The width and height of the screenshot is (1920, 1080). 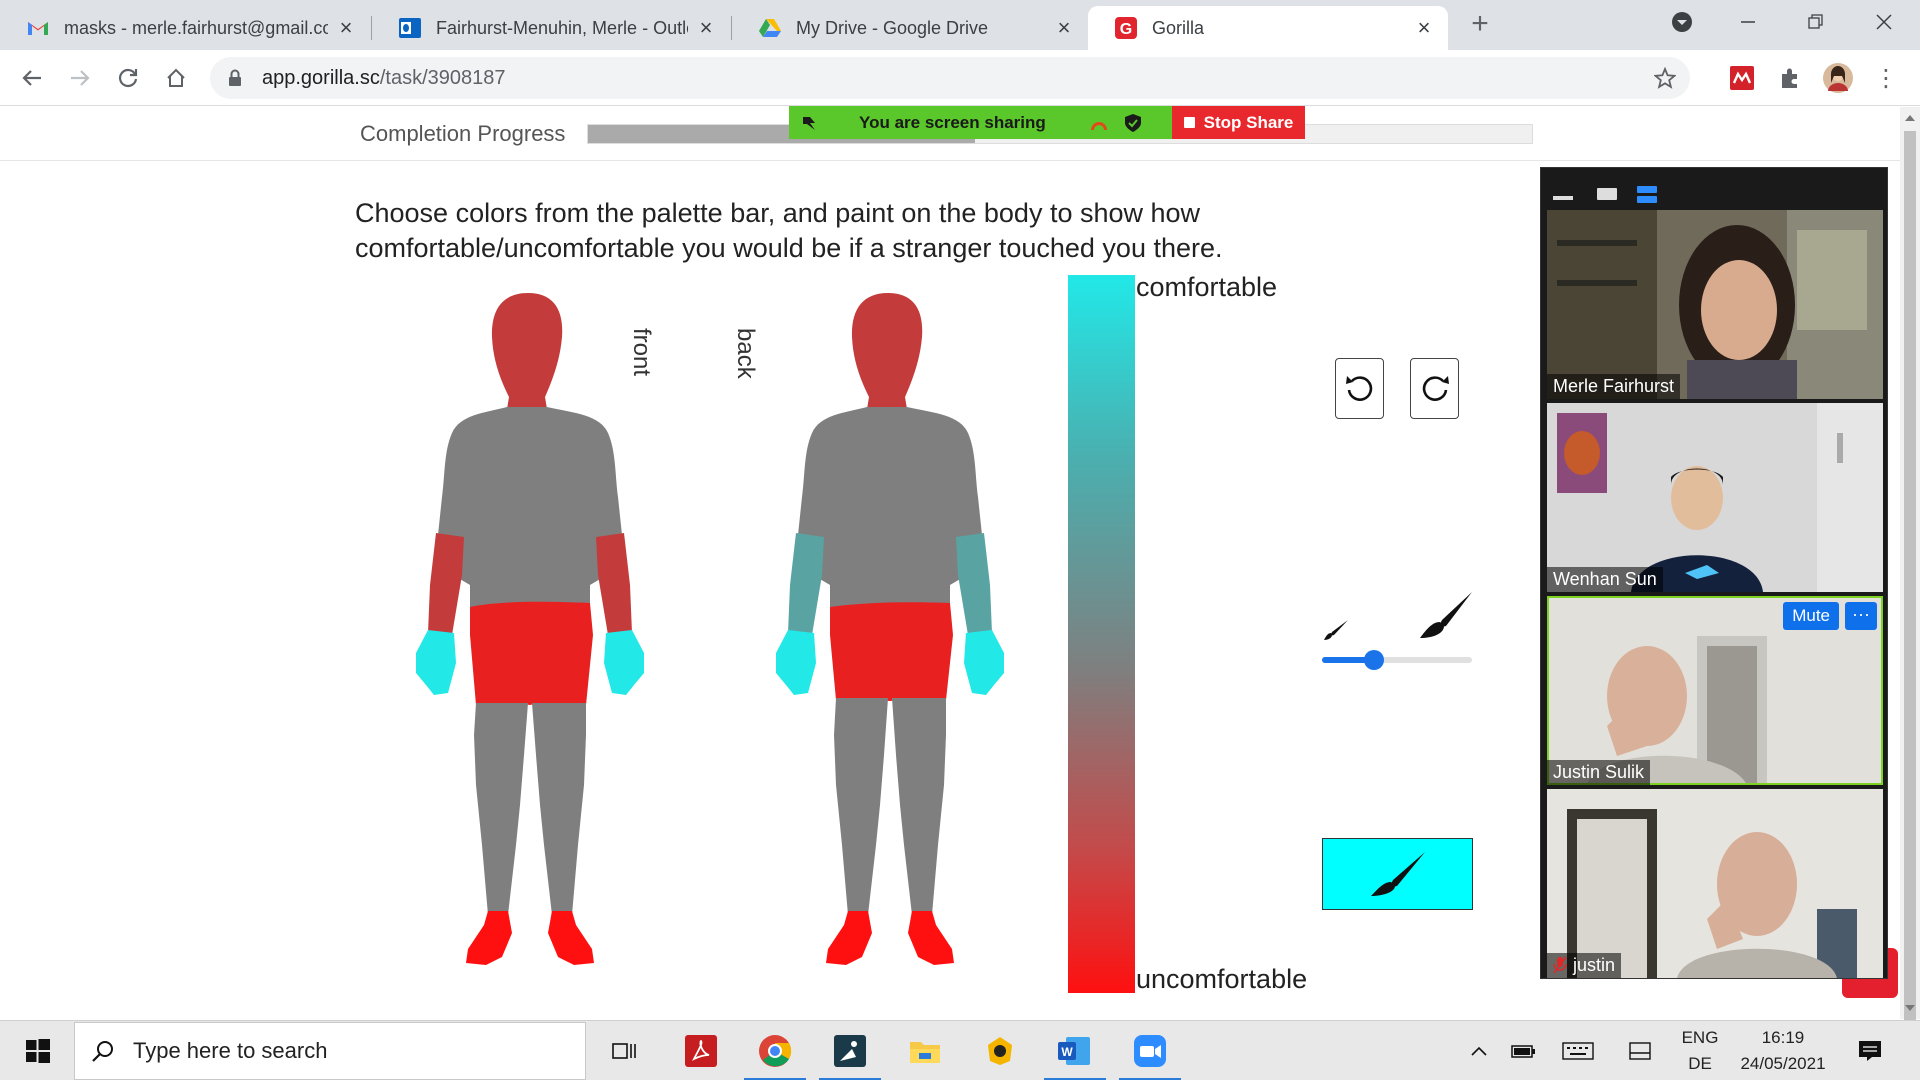 I want to click on front-hips, so click(x=531, y=653).